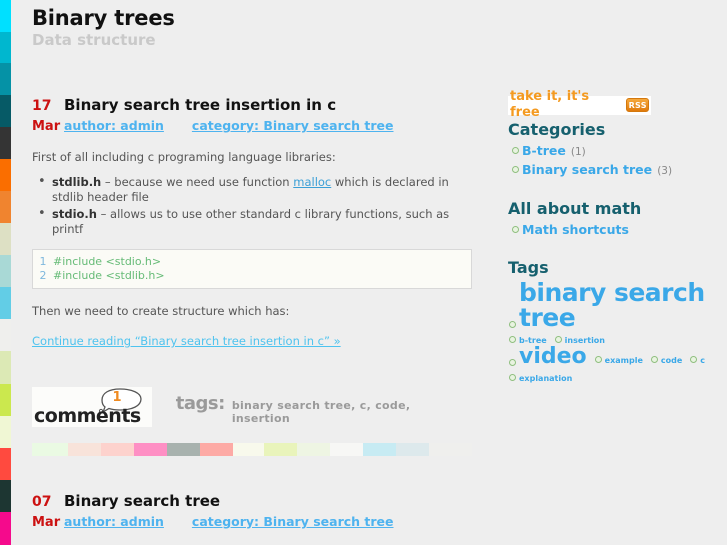 The width and height of the screenshot is (727, 545). I want to click on tag-video: video, so click(547, 357).